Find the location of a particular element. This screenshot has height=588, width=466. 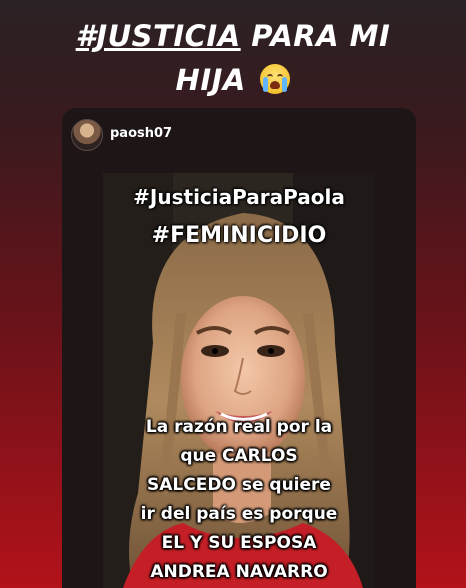

overlay-line: ANDREA NAVARRO is located at coordinates (239, 572).